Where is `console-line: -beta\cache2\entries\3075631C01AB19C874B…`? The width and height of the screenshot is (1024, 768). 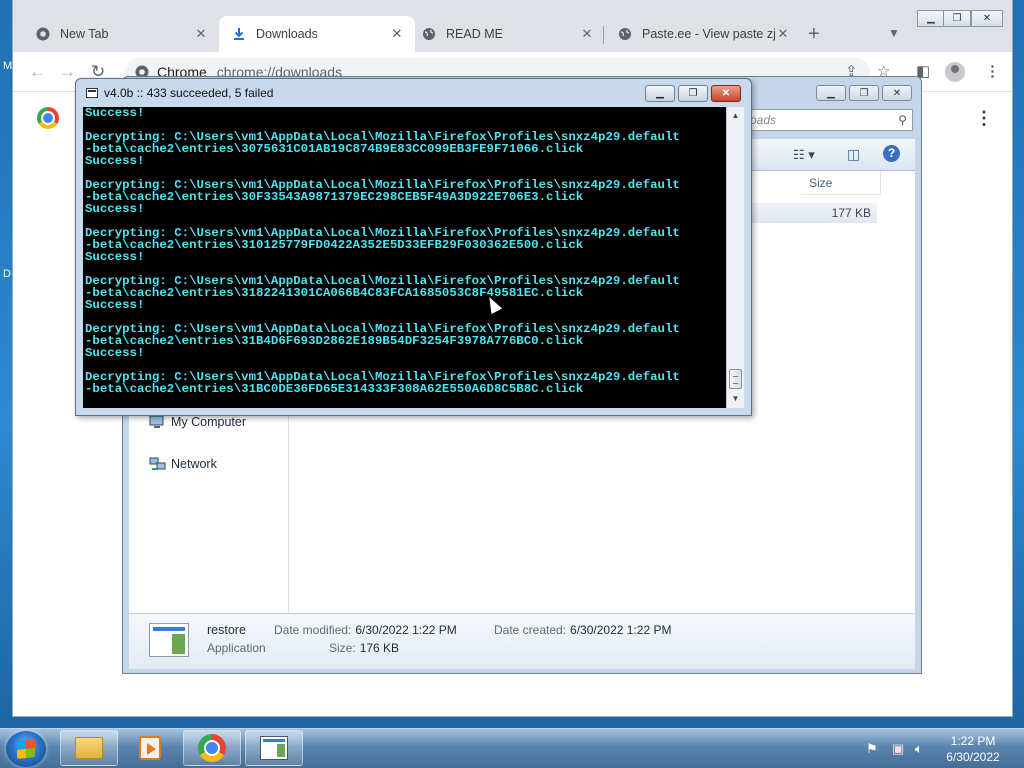 console-line: -beta\cache2\entries\3075631C01AB19C874B… is located at coordinates (334, 149).